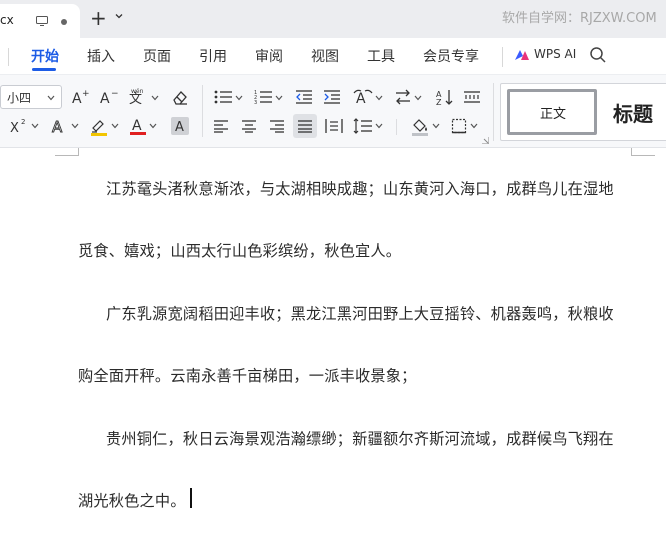  Describe the element at coordinates (333, 111) in the screenshot. I see `formatting-toolbar: 小四 A + A − 文 wén 123 A AZ X2 A A A 正文 标题` at that location.